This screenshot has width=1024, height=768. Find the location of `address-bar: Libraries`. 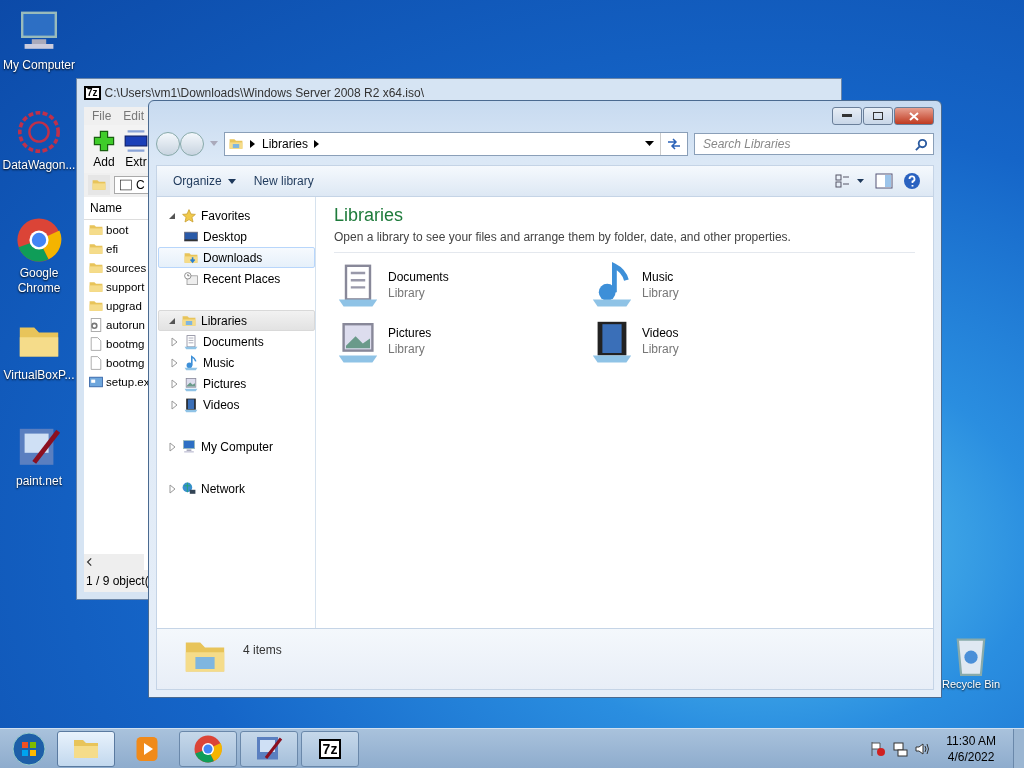

address-bar: Libraries is located at coordinates (456, 144).